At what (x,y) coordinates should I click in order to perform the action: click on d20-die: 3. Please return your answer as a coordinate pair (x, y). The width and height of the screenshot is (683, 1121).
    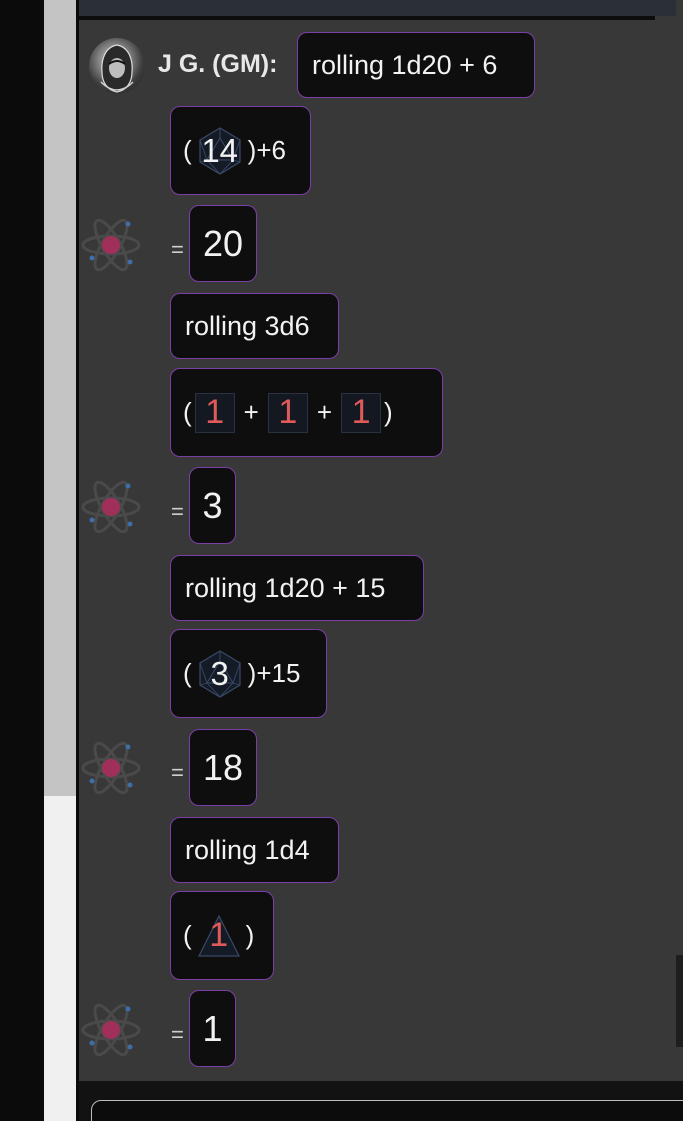
    Looking at the image, I should click on (220, 674).